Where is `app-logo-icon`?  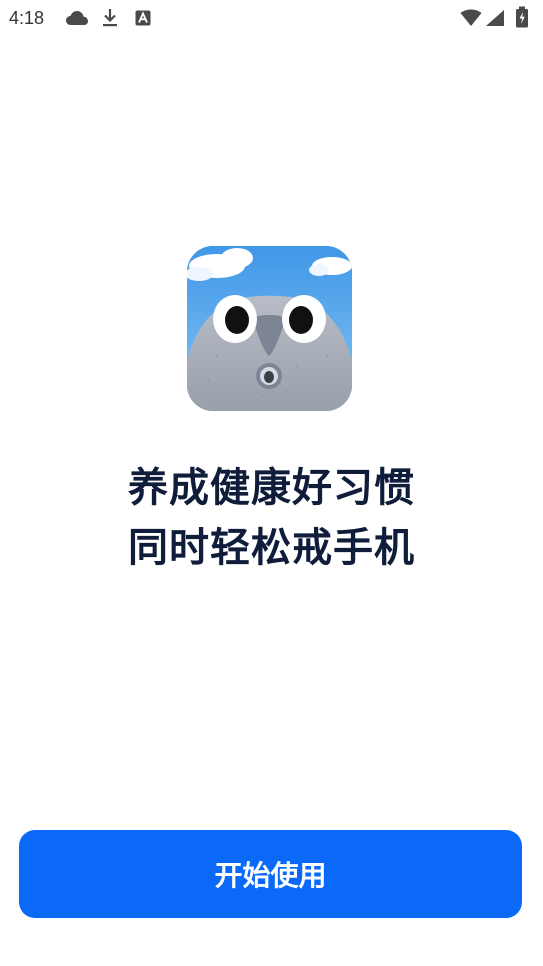
app-logo-icon is located at coordinates (269, 328).